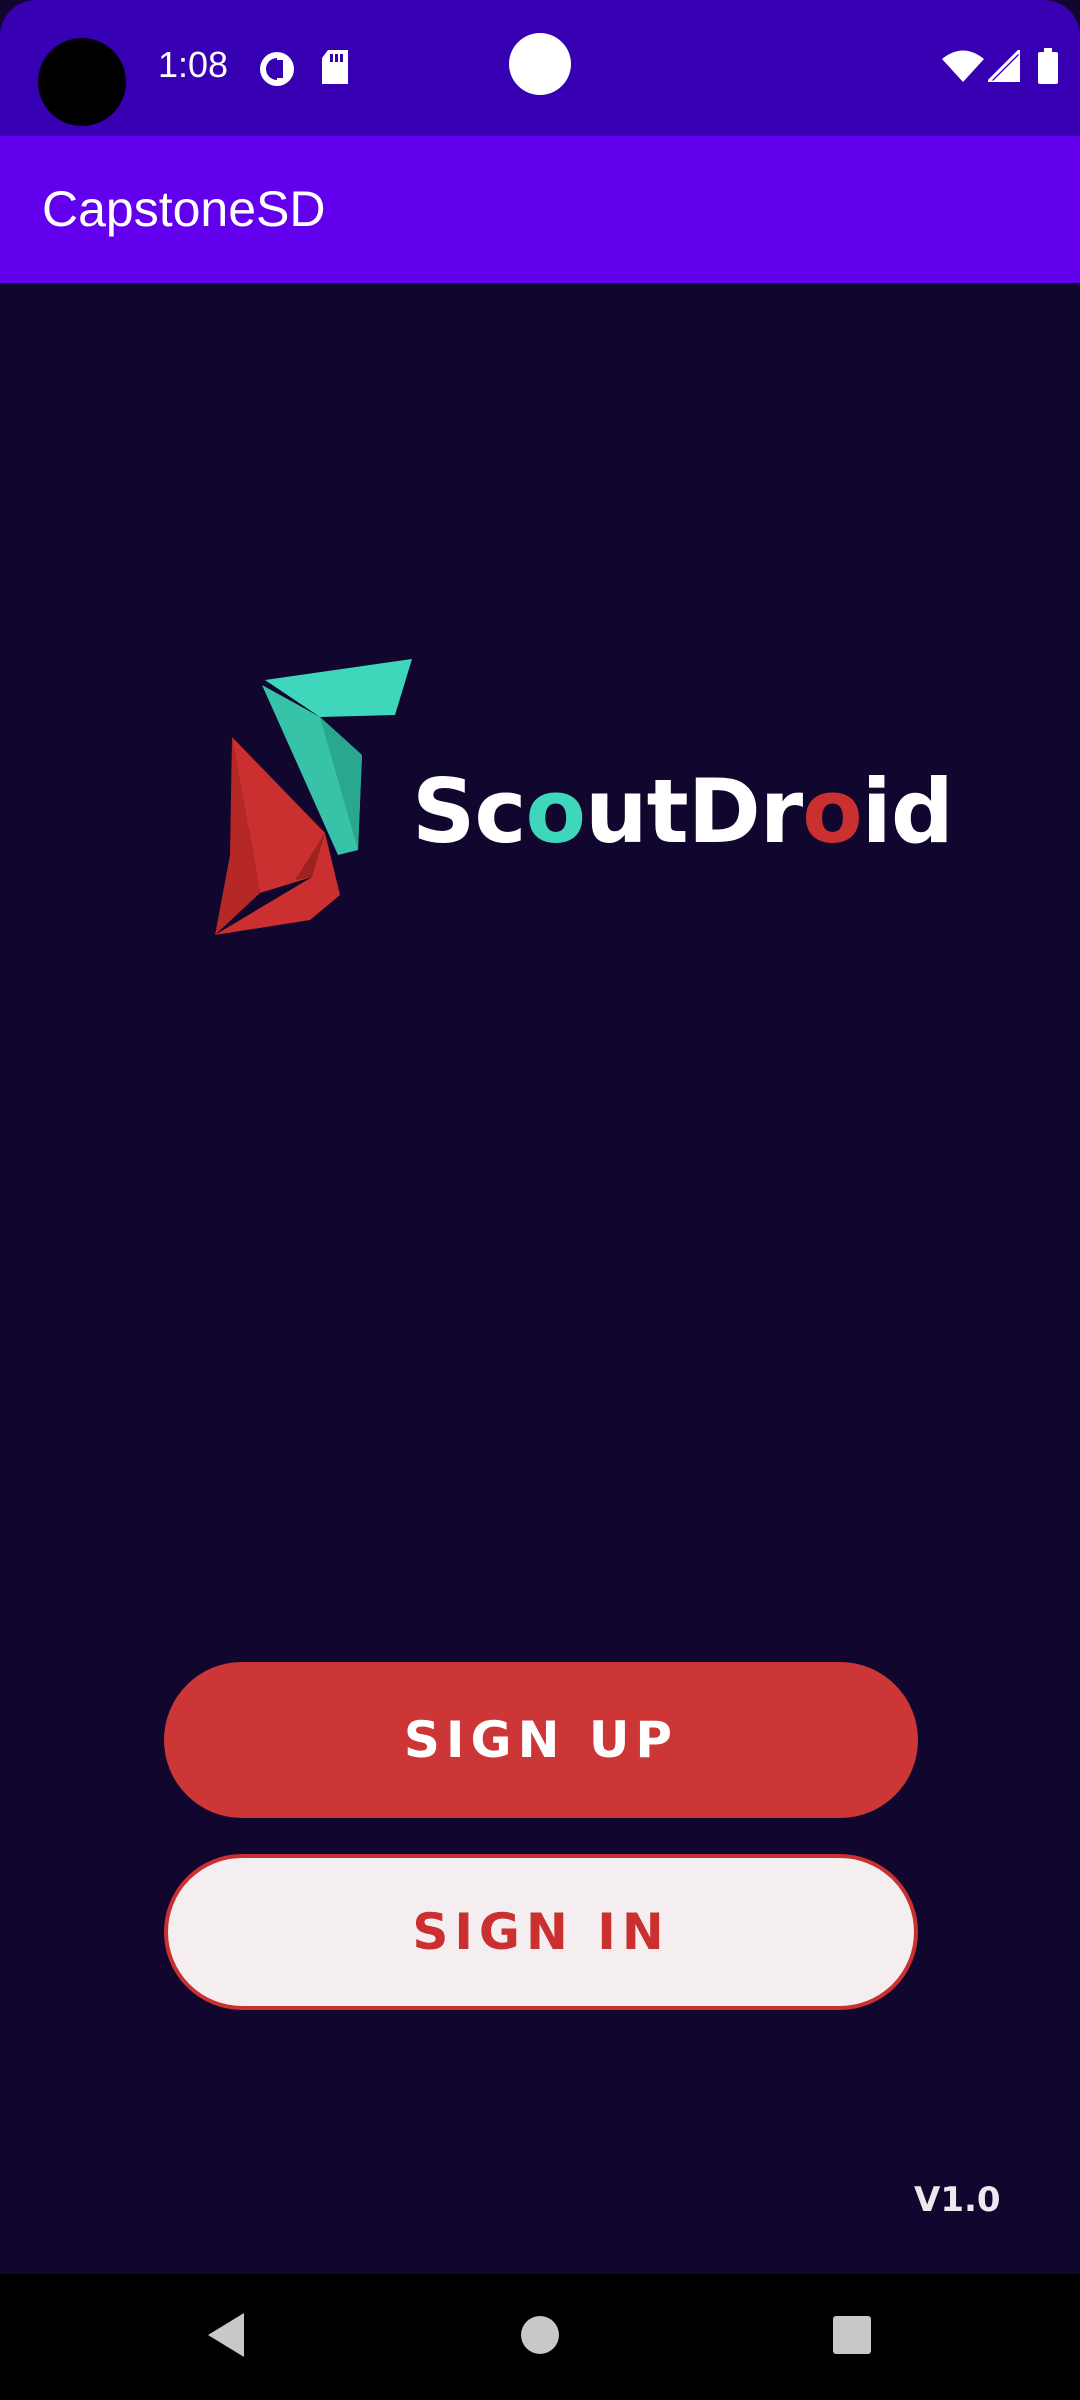  Describe the element at coordinates (335, 70) in the screenshot. I see `sd-card-icon` at that location.